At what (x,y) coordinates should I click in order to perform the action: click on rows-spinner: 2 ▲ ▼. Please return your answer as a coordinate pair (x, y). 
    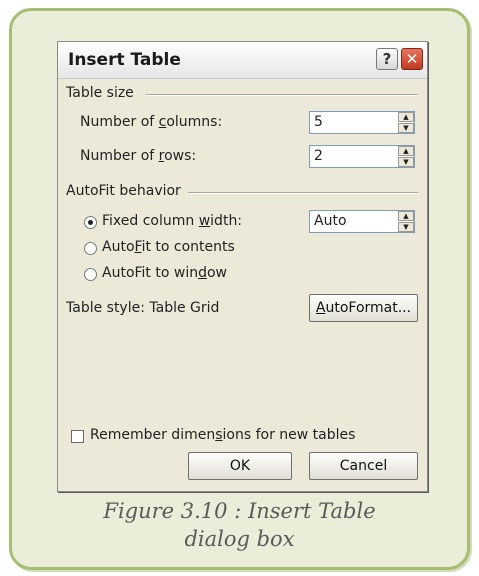
    Looking at the image, I should click on (362, 156).